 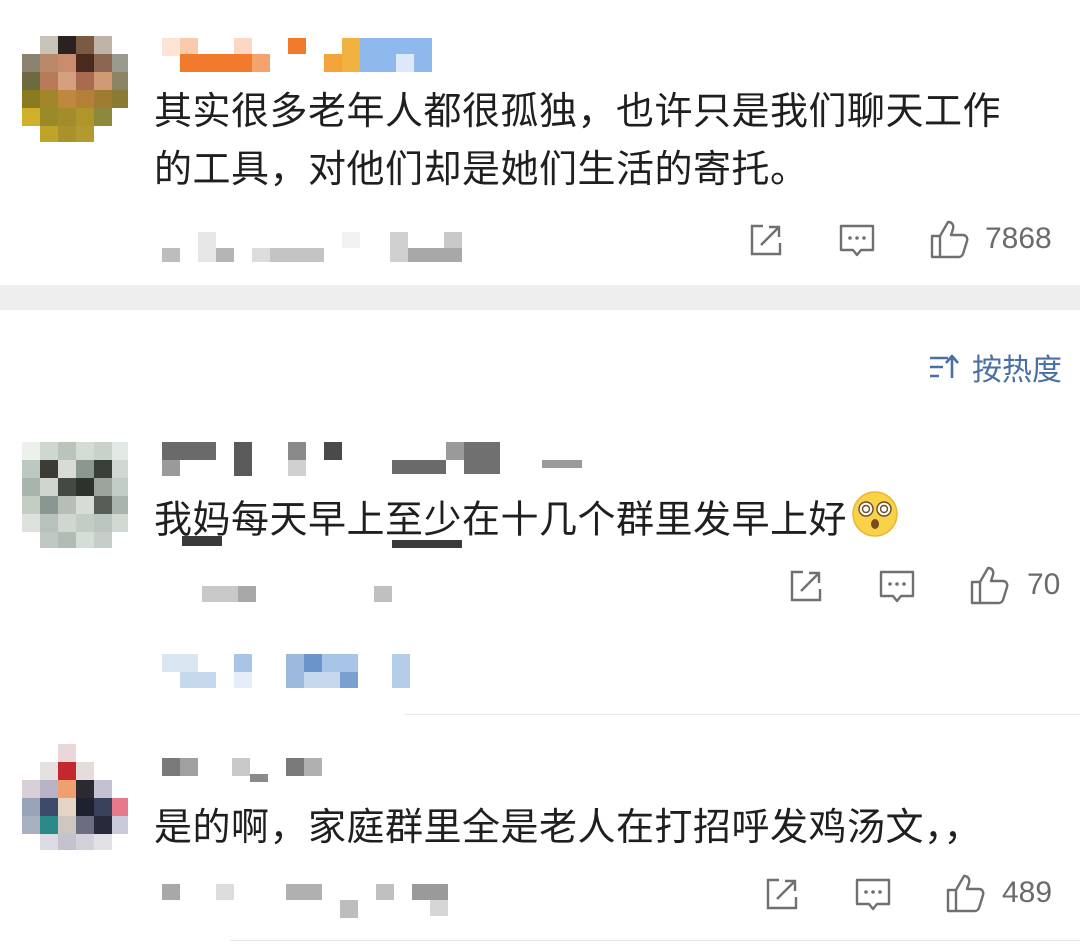 What do you see at coordinates (1027, 892) in the screenshot?
I see `like-count: 489` at bounding box center [1027, 892].